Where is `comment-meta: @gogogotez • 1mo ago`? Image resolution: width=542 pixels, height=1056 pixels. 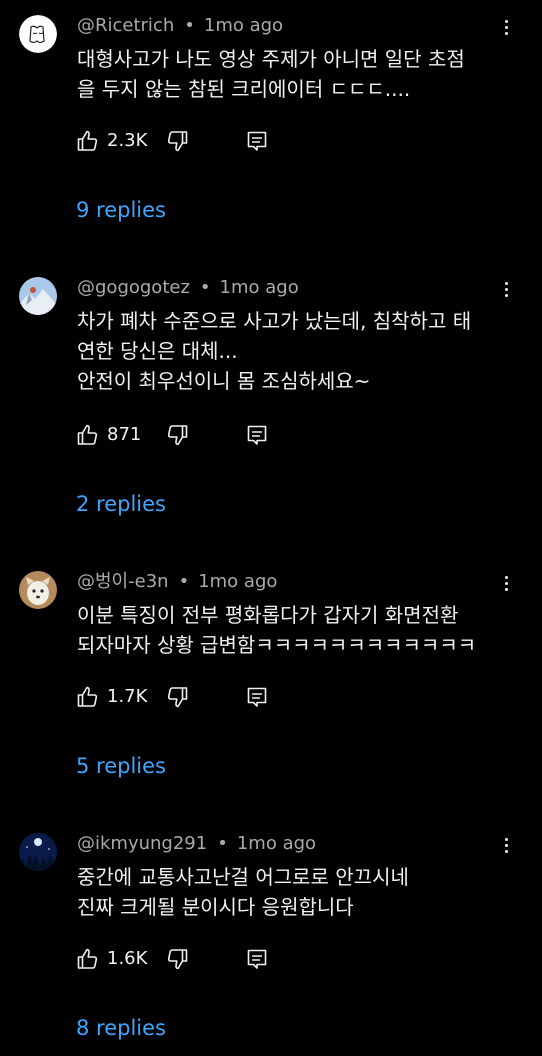
comment-meta: @gogogotez • 1mo ago is located at coordinates (188, 288).